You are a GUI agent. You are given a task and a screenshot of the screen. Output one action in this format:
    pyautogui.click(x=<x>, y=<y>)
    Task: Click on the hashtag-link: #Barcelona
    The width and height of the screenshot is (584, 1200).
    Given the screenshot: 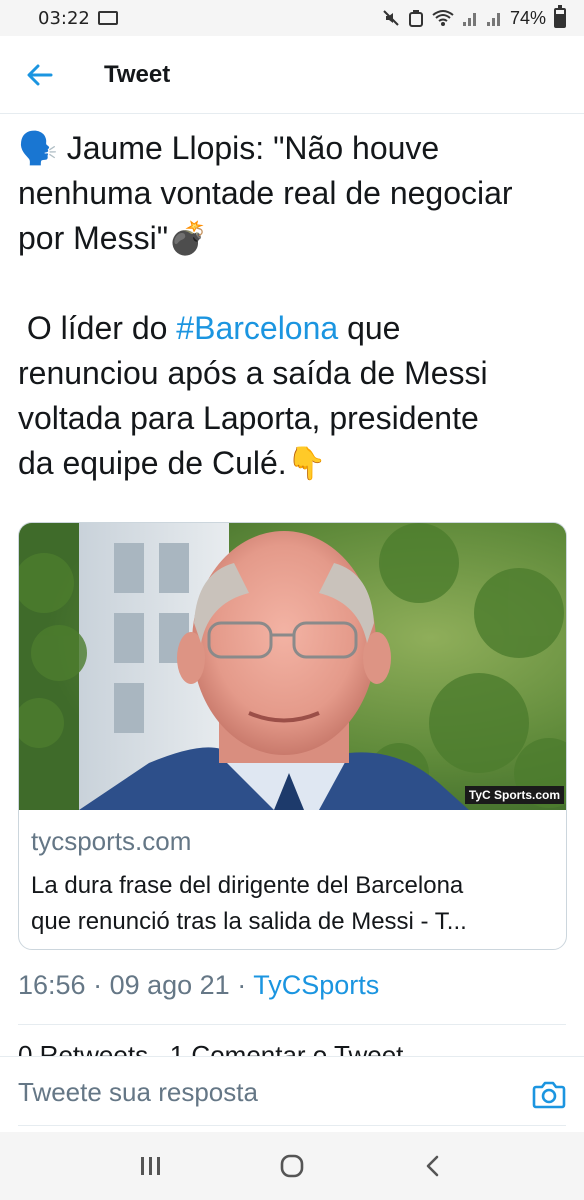 What is the action you would take?
    pyautogui.click(x=257, y=328)
    